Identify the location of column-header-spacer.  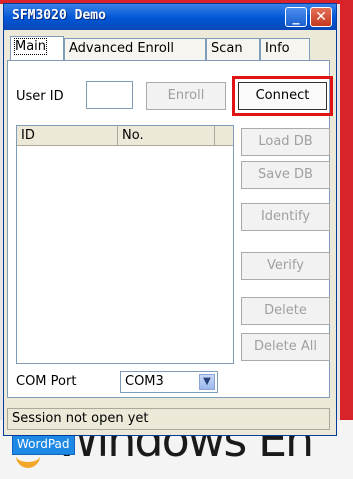
(224, 136).